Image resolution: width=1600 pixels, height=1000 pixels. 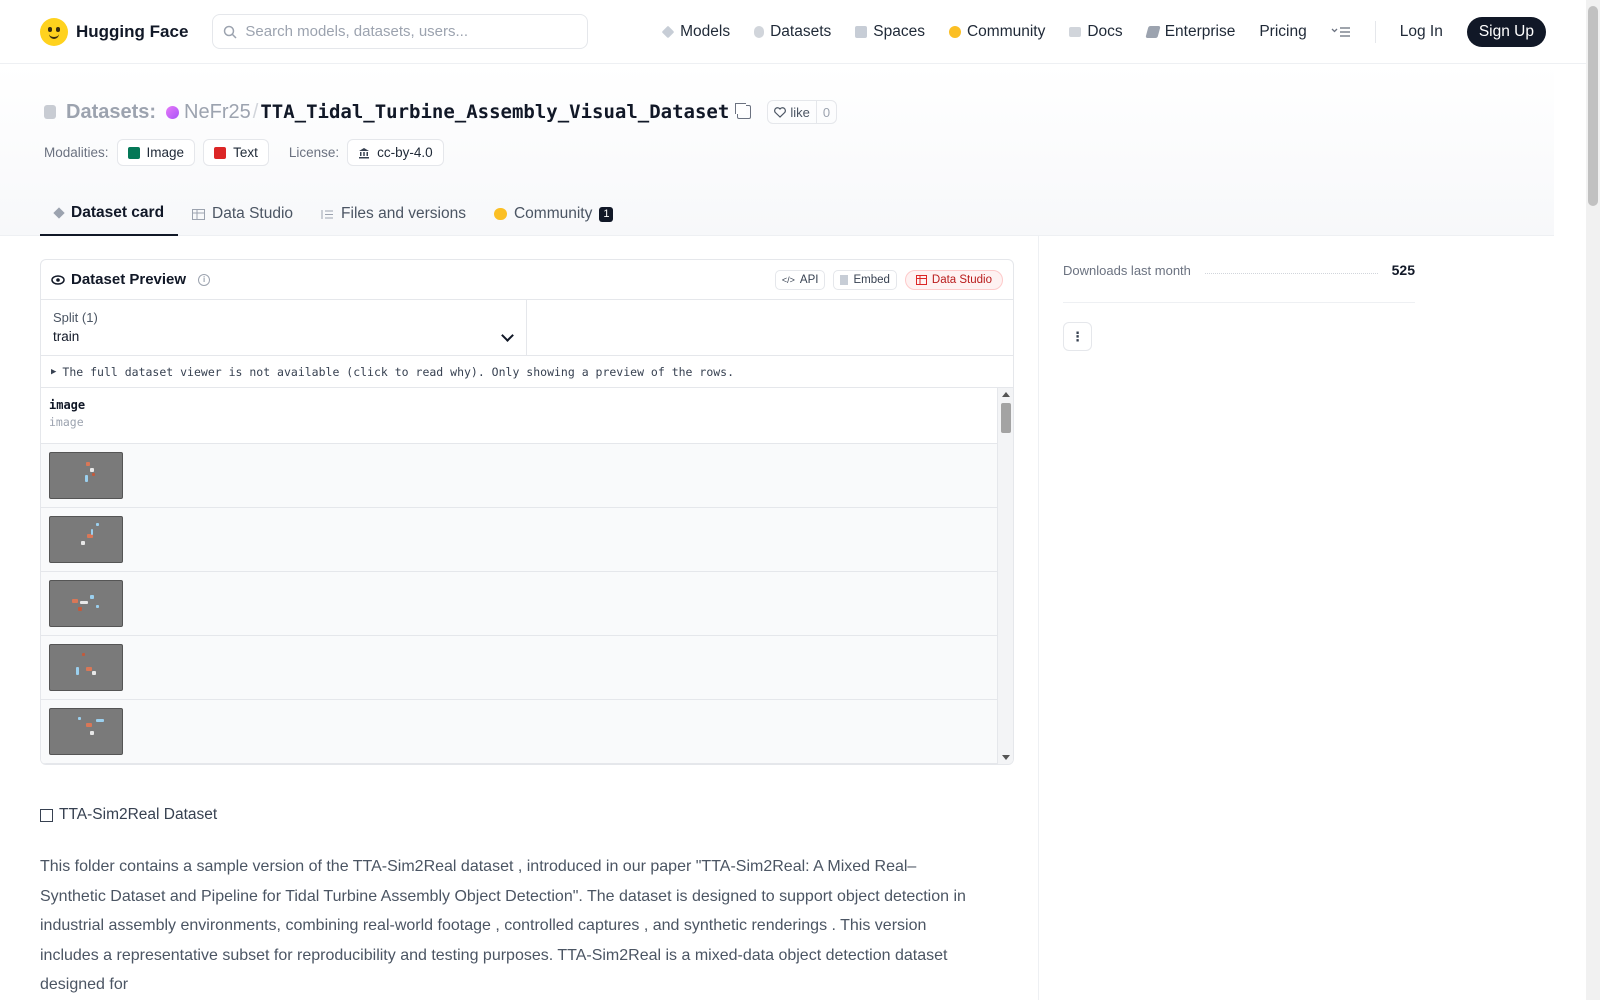 What do you see at coordinates (1200, 31) in the screenshot?
I see `nav-enterprise-label: Enterprise` at bounding box center [1200, 31].